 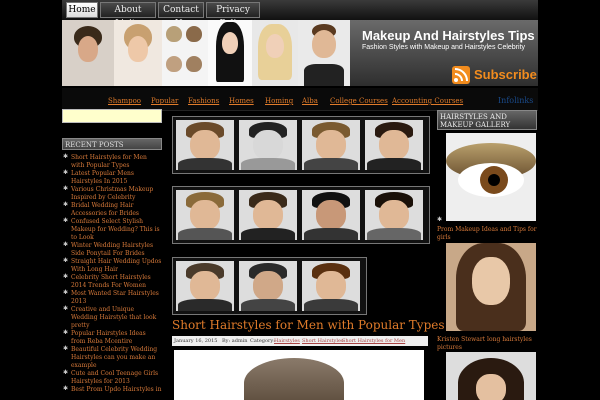 I want to click on cat-homing: Homing, so click(x=279, y=101).